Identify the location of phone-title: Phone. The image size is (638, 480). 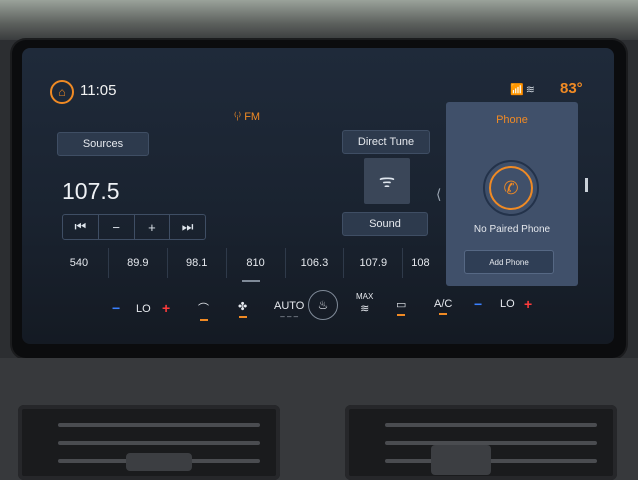
(512, 120).